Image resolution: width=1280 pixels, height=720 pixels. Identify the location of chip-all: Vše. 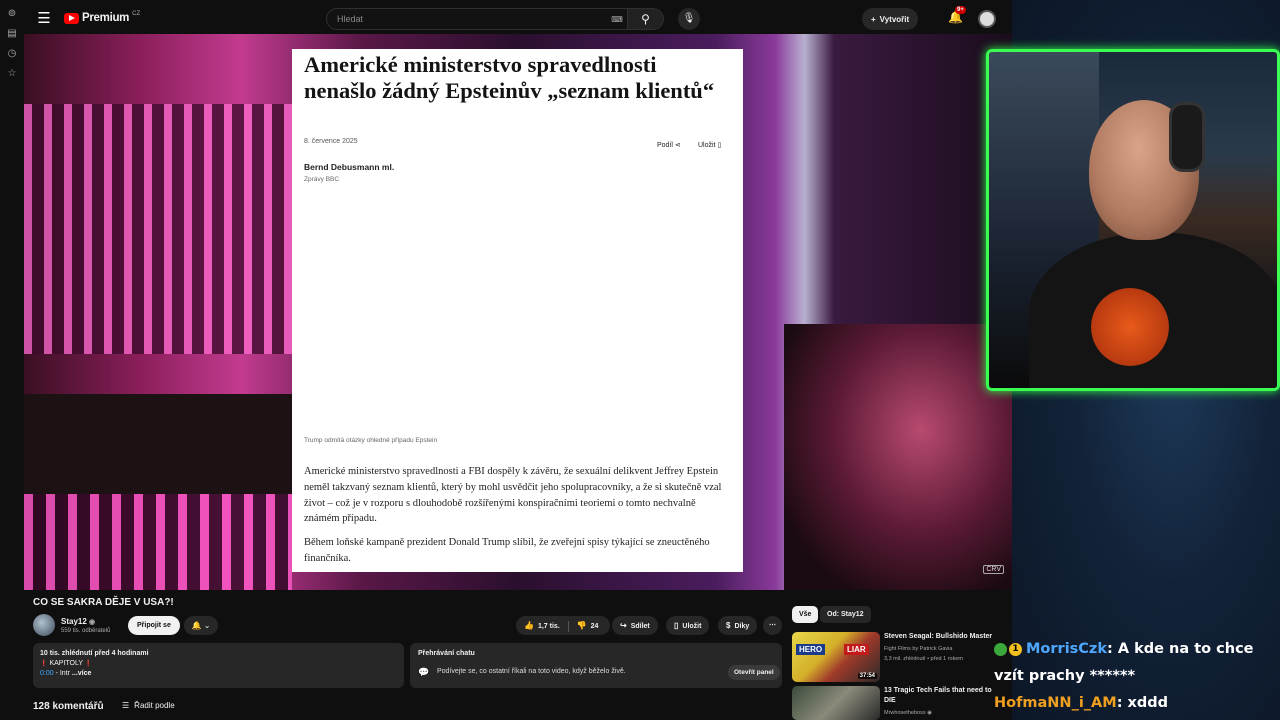
(805, 614).